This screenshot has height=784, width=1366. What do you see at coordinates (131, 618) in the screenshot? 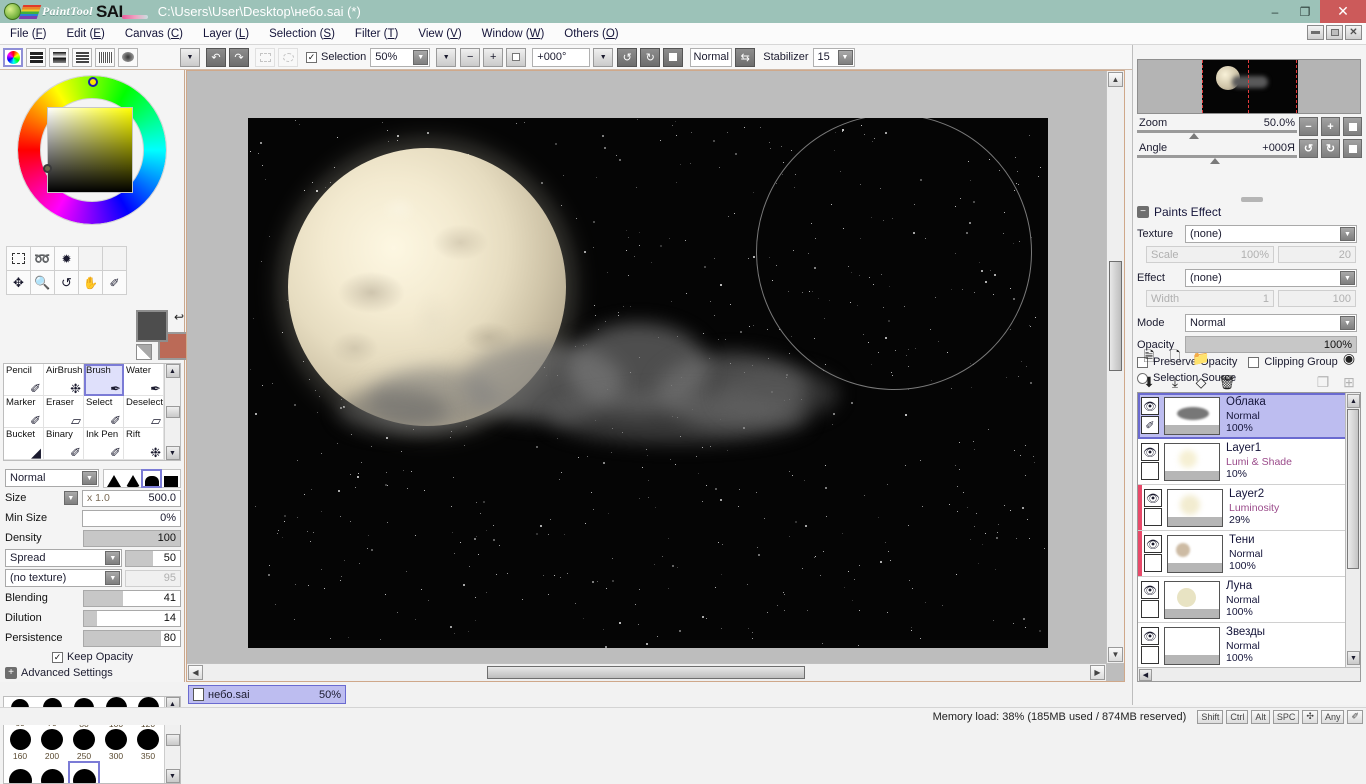
I see `dilution-slider: 14` at bounding box center [131, 618].